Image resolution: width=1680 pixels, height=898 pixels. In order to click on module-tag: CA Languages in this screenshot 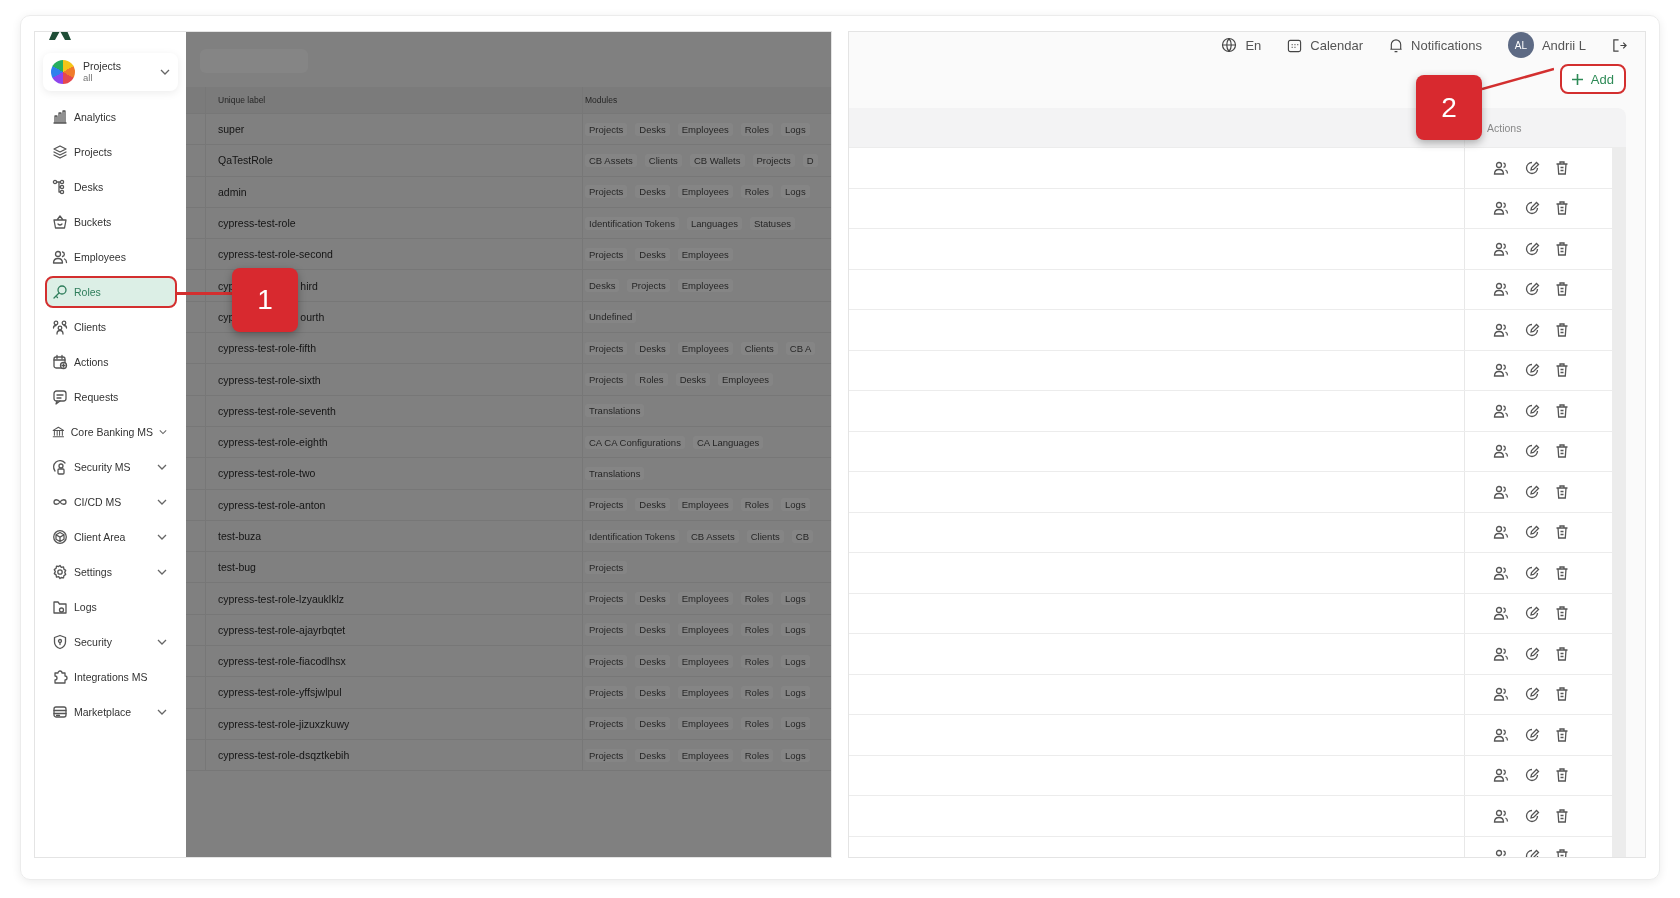, I will do `click(728, 442)`.